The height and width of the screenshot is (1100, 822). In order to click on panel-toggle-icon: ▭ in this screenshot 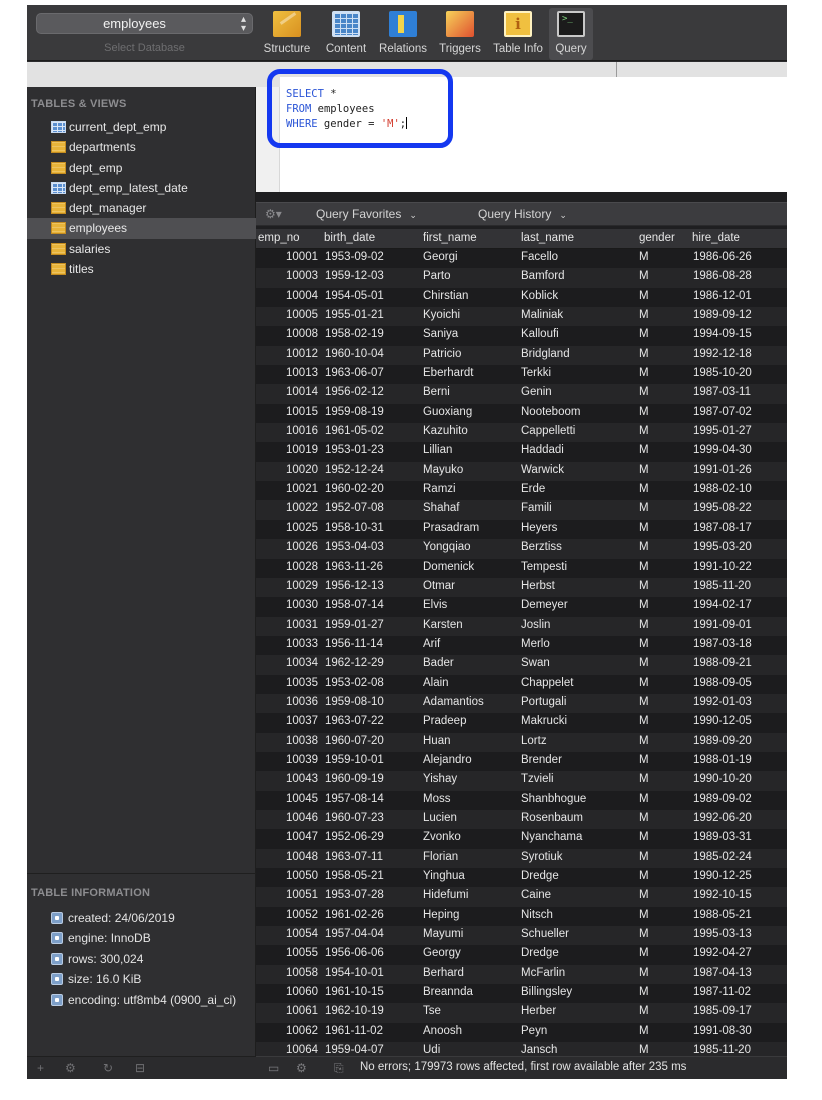, I will do `click(273, 1068)`.